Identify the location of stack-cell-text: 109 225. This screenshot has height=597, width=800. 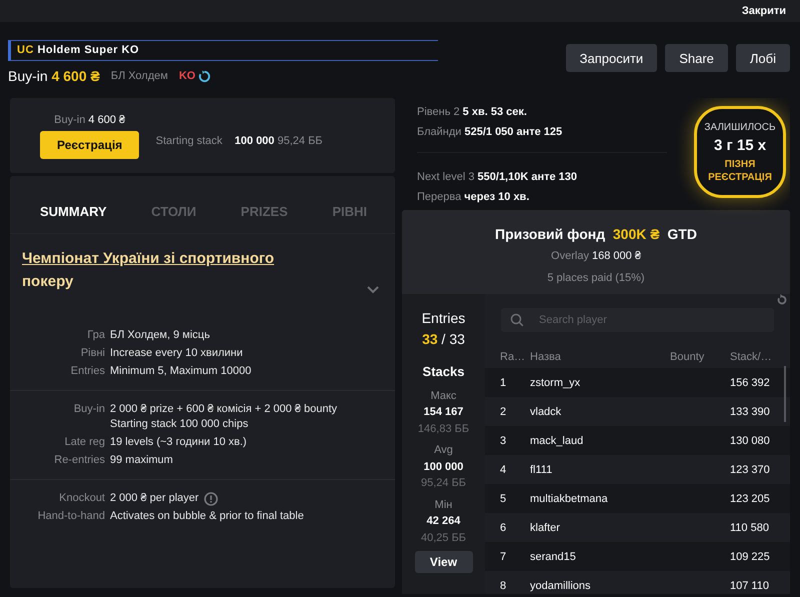
(750, 557).